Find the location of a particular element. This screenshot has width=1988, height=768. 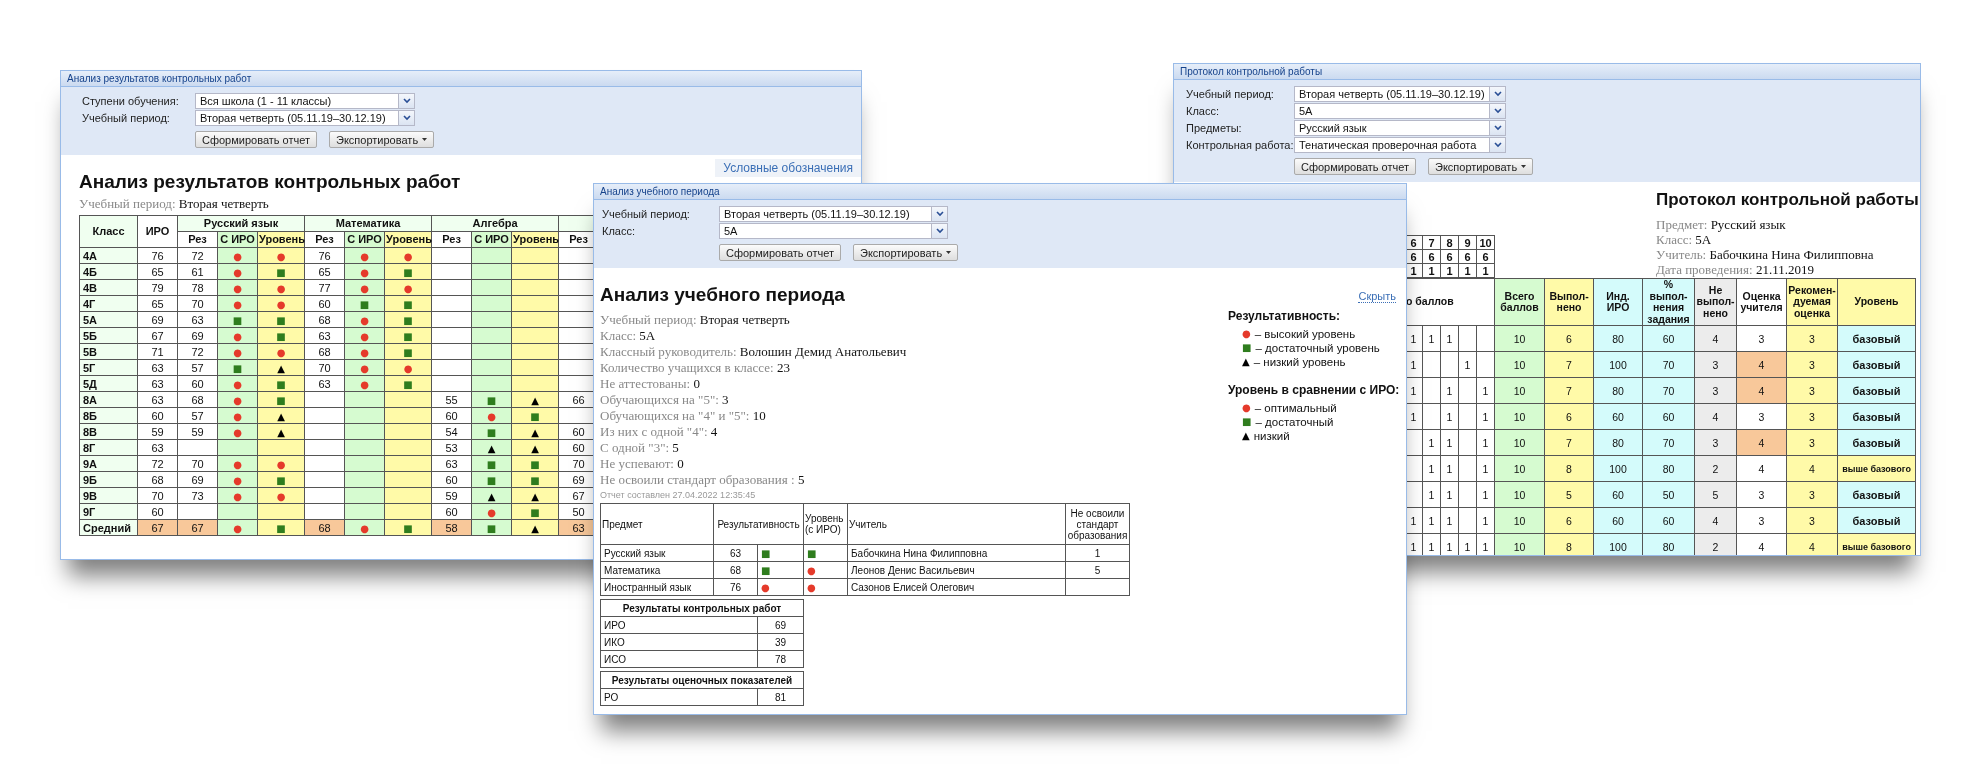

info-line: Классный руководитель: Волошин Демид Анатольевич is located at coordinates (753, 352).